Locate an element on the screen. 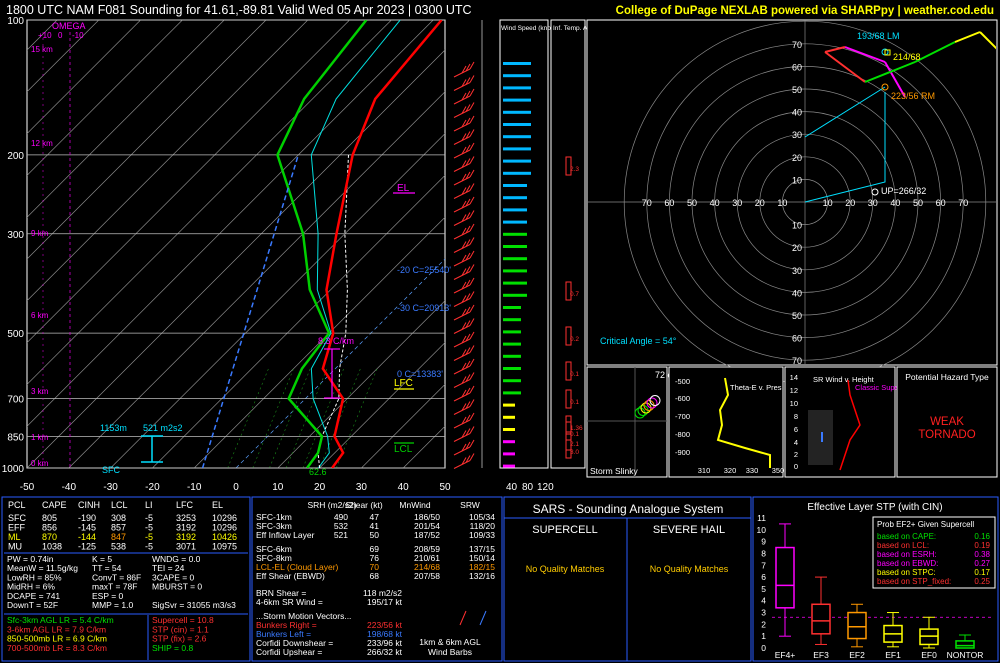 This screenshot has height=663, width=1000. stp-legend-label: based on ESRH: is located at coordinates (907, 554).